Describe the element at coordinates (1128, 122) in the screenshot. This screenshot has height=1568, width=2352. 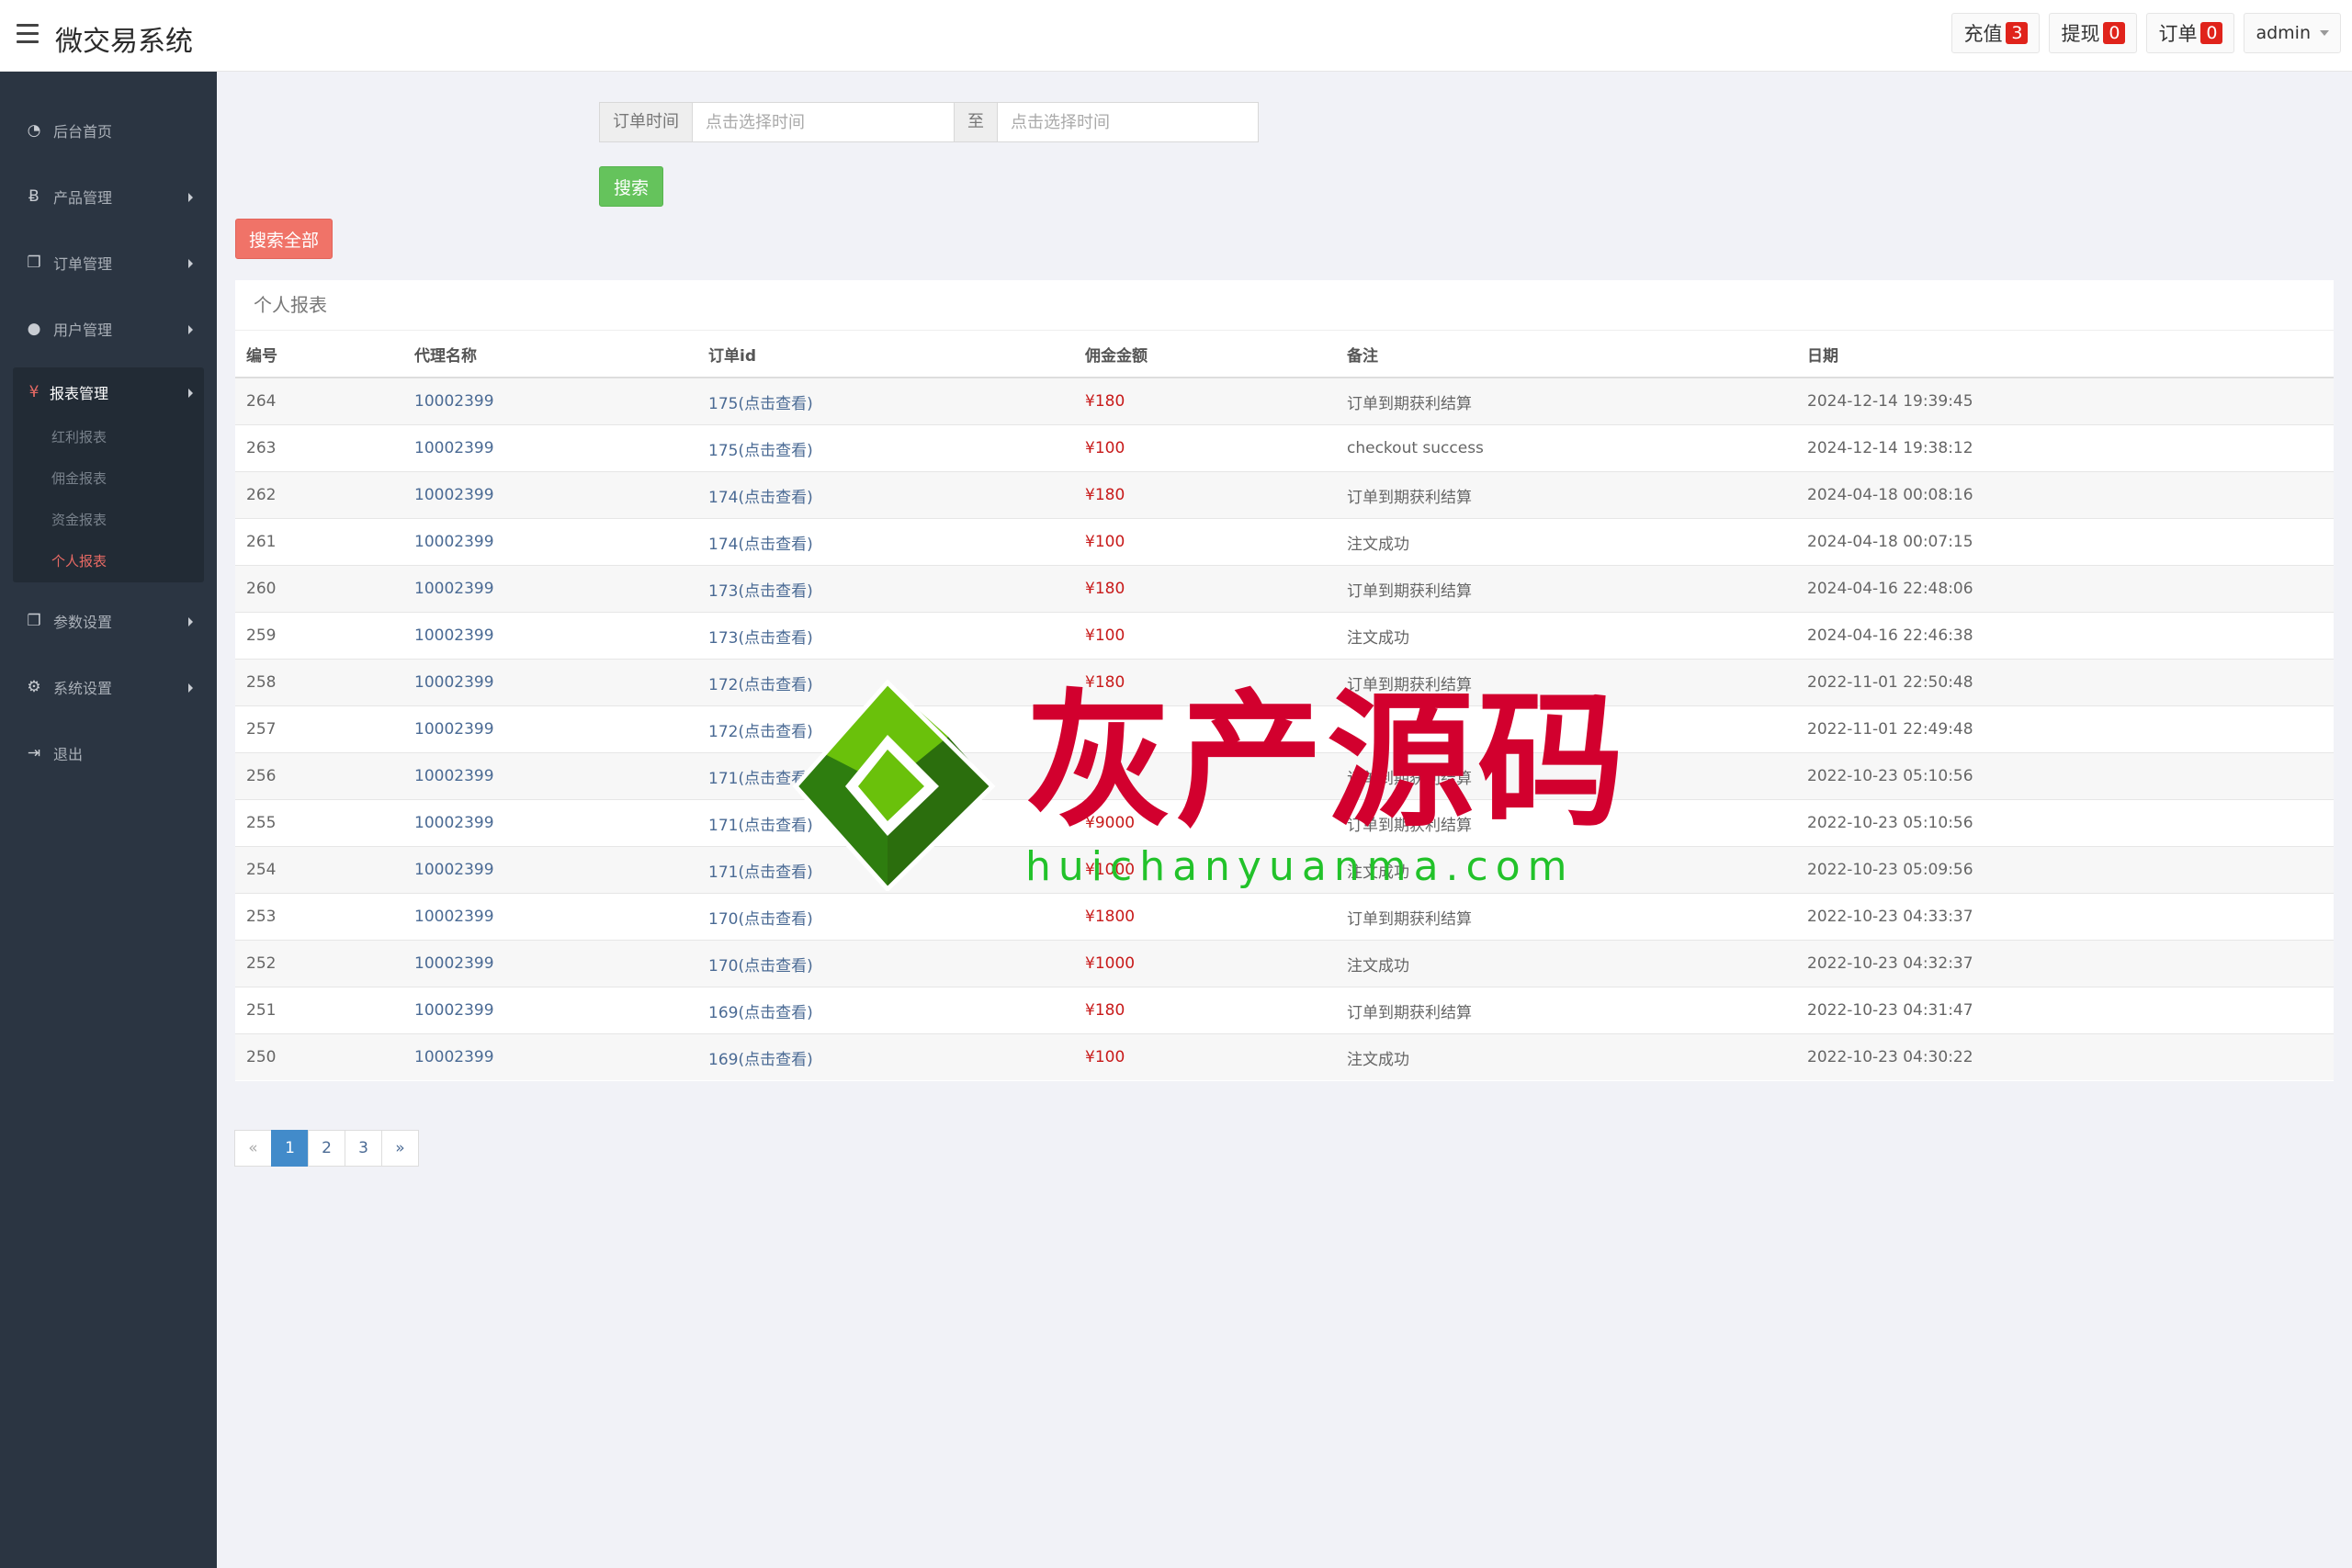
I see `end-date-input` at that location.